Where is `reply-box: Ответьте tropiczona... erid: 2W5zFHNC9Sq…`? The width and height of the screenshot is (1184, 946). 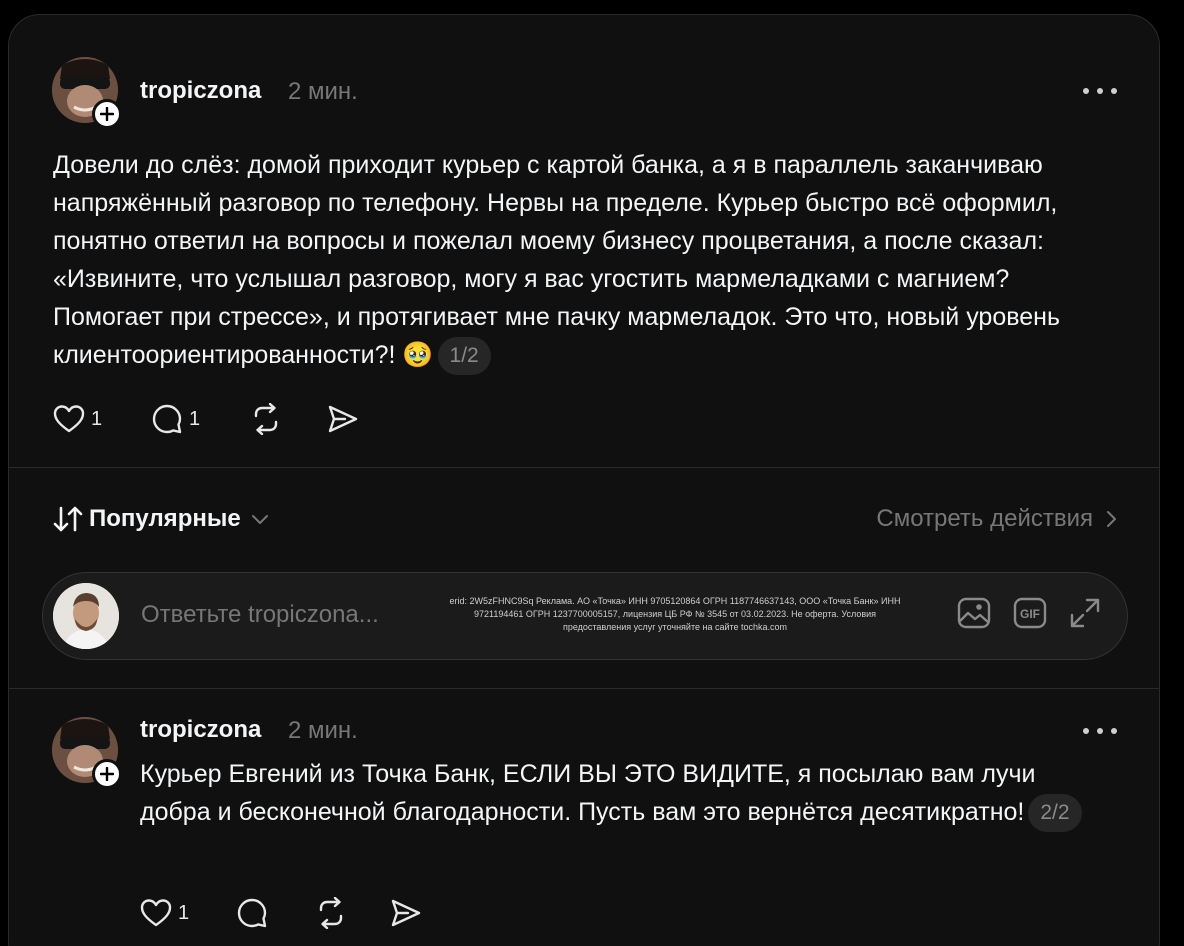 reply-box: Ответьте tropiczona... erid: 2W5zFHNC9Sq… is located at coordinates (585, 616).